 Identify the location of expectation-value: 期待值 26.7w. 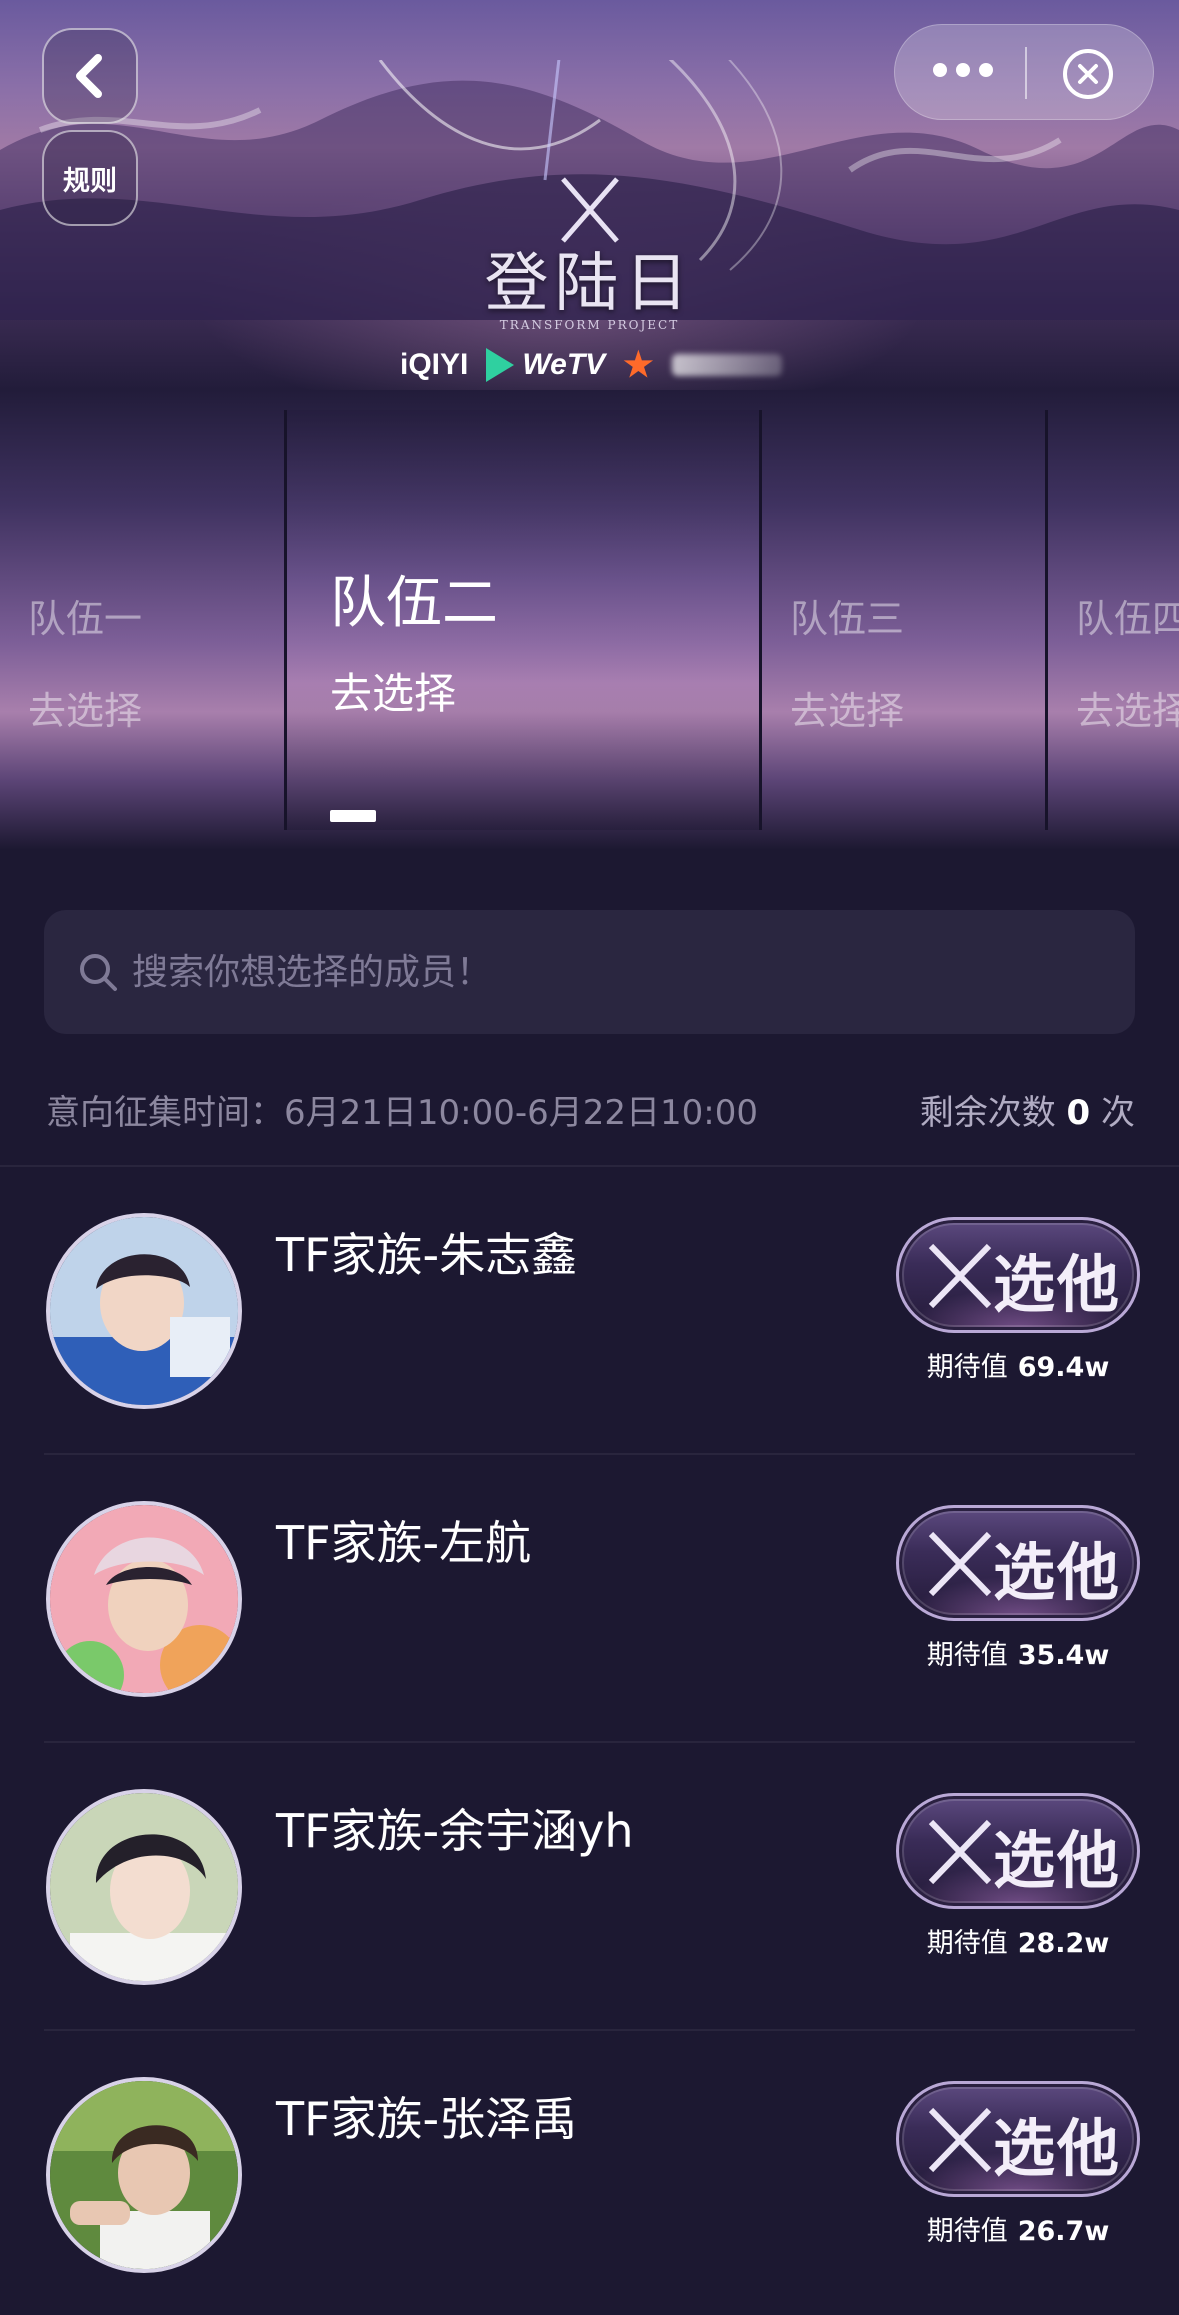
(1018, 2228).